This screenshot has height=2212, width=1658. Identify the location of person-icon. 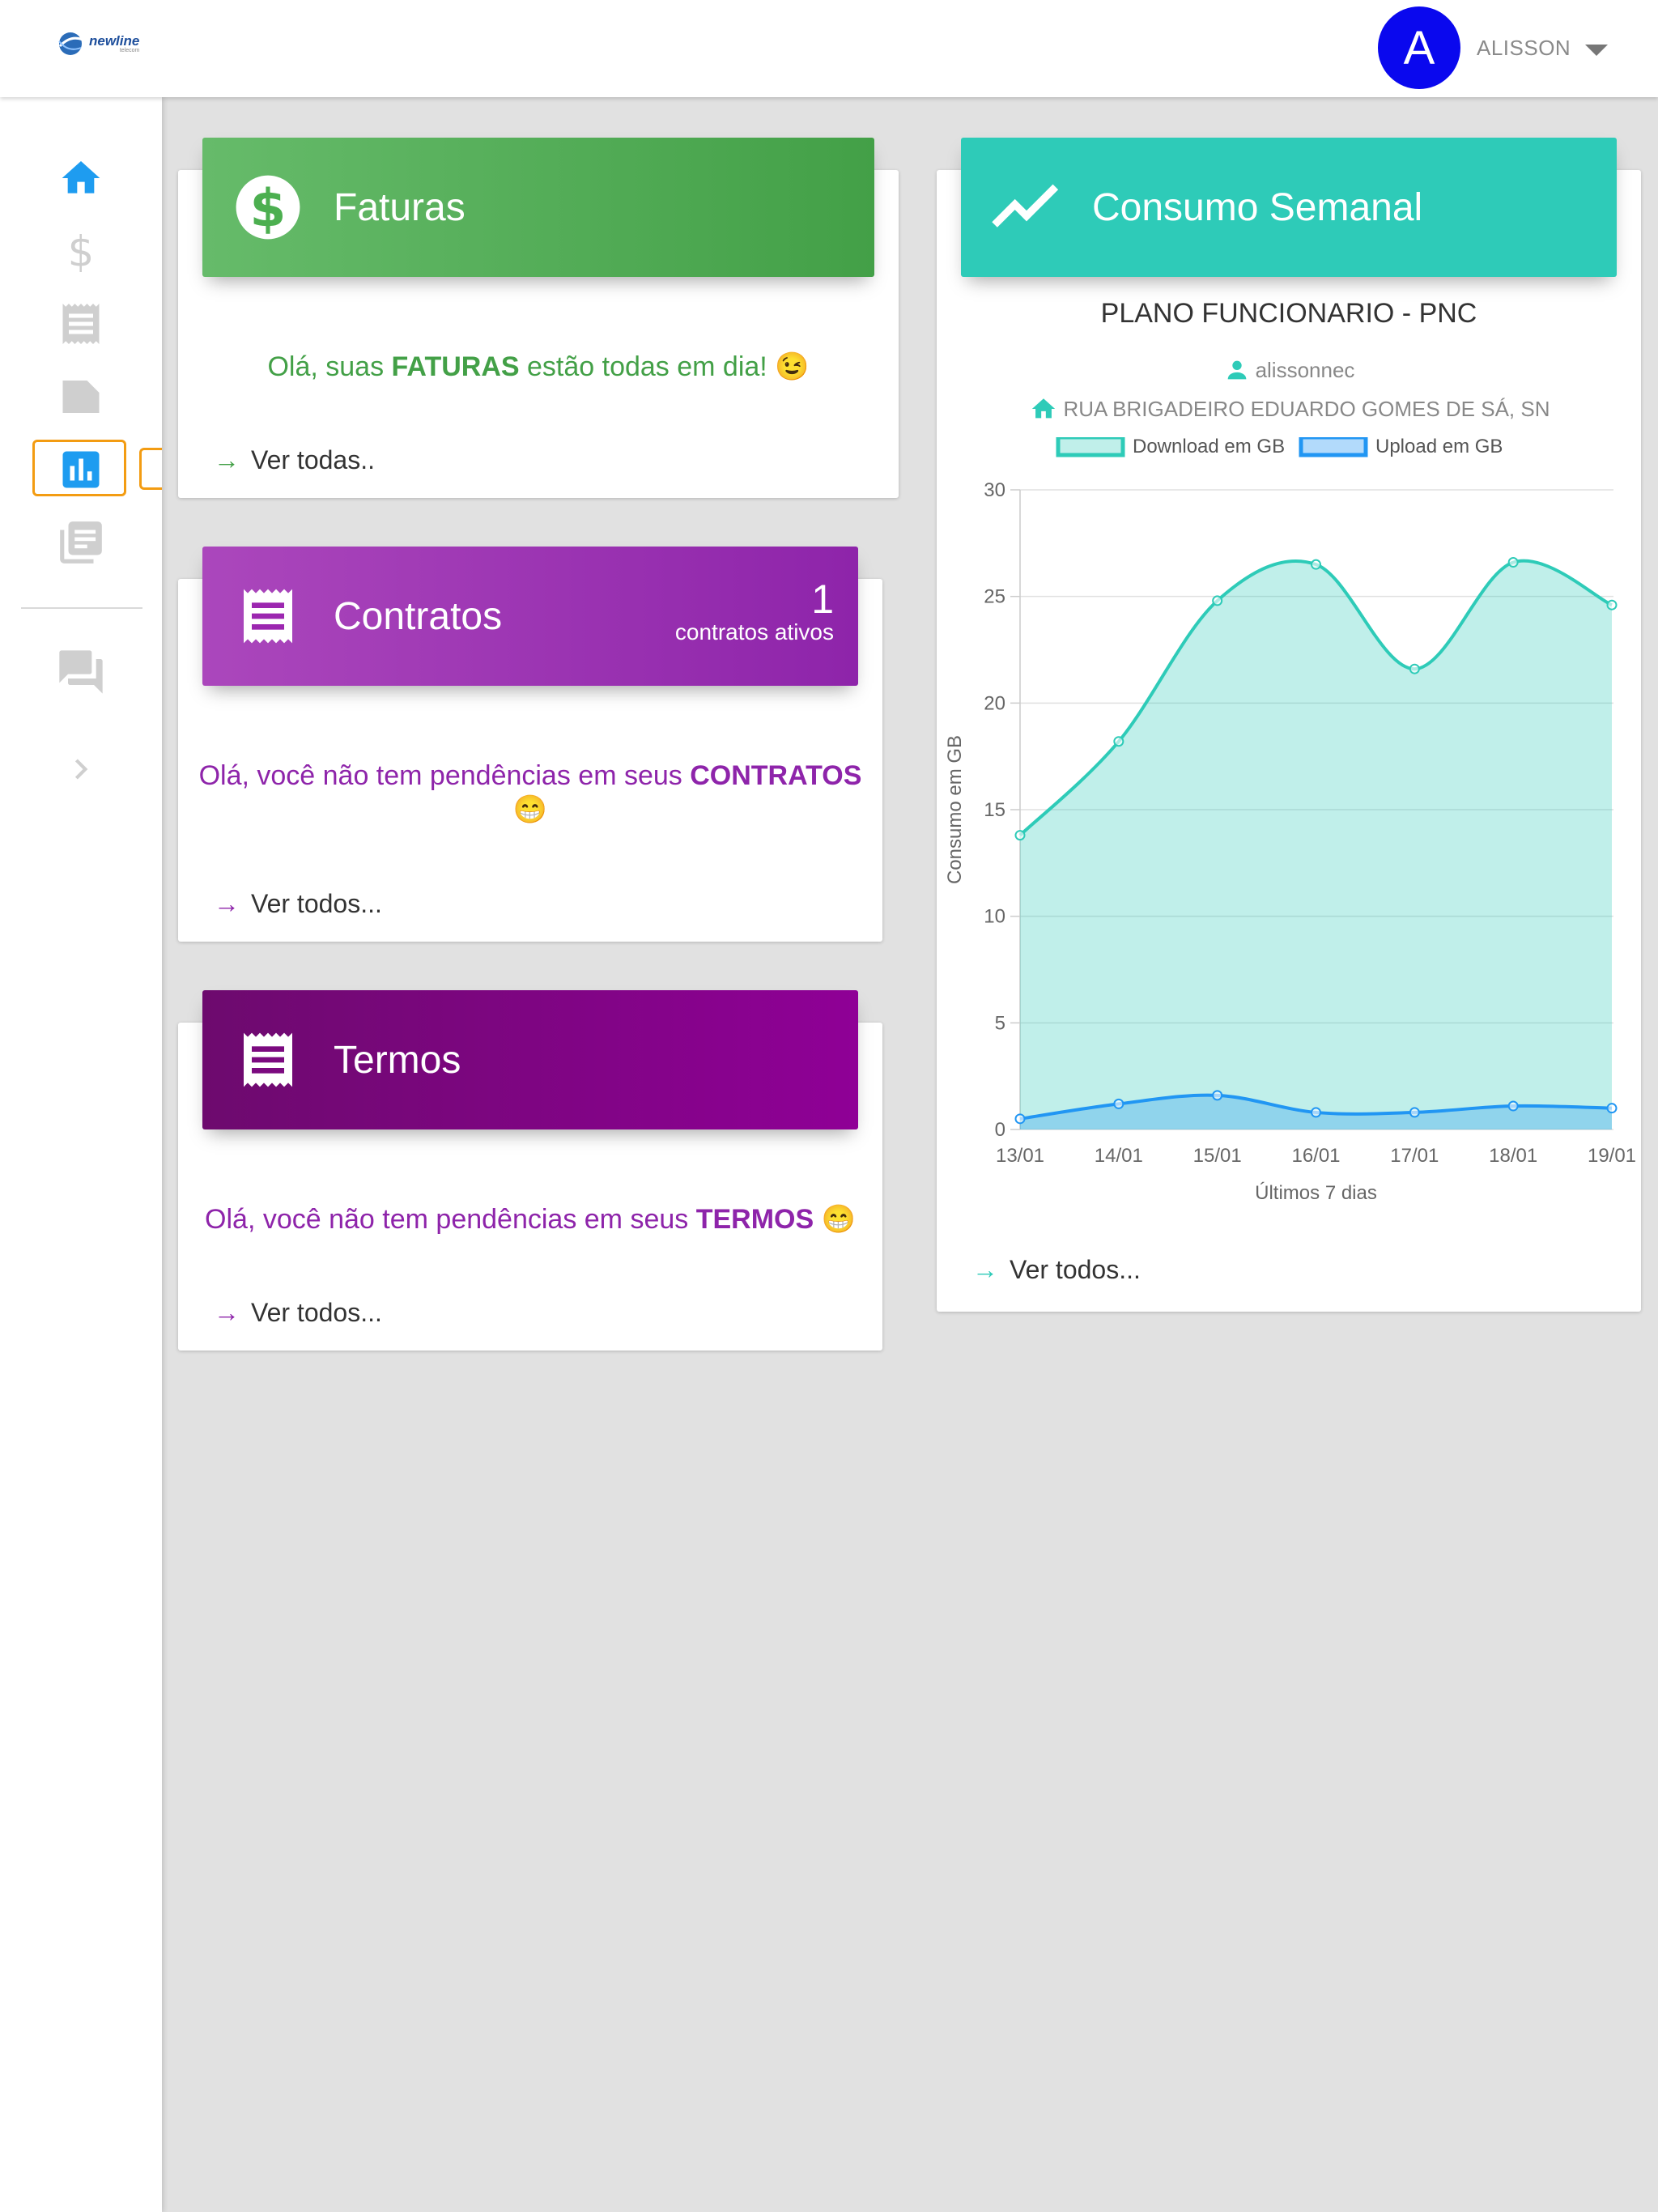
(1236, 370).